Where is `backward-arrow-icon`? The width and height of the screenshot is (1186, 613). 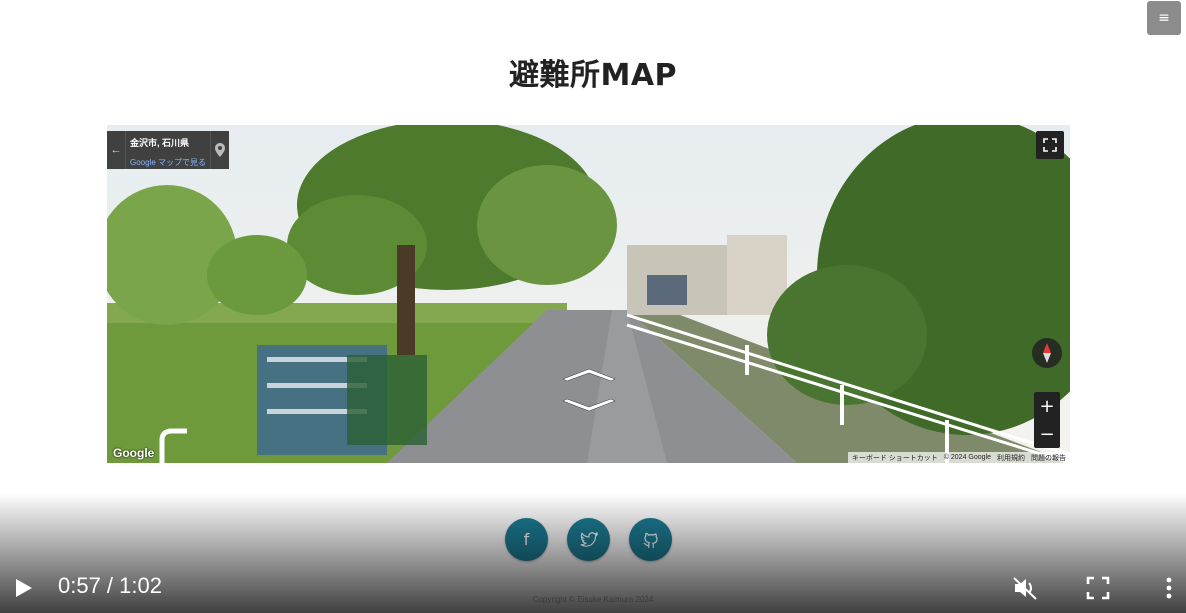
backward-arrow-icon is located at coordinates (589, 405).